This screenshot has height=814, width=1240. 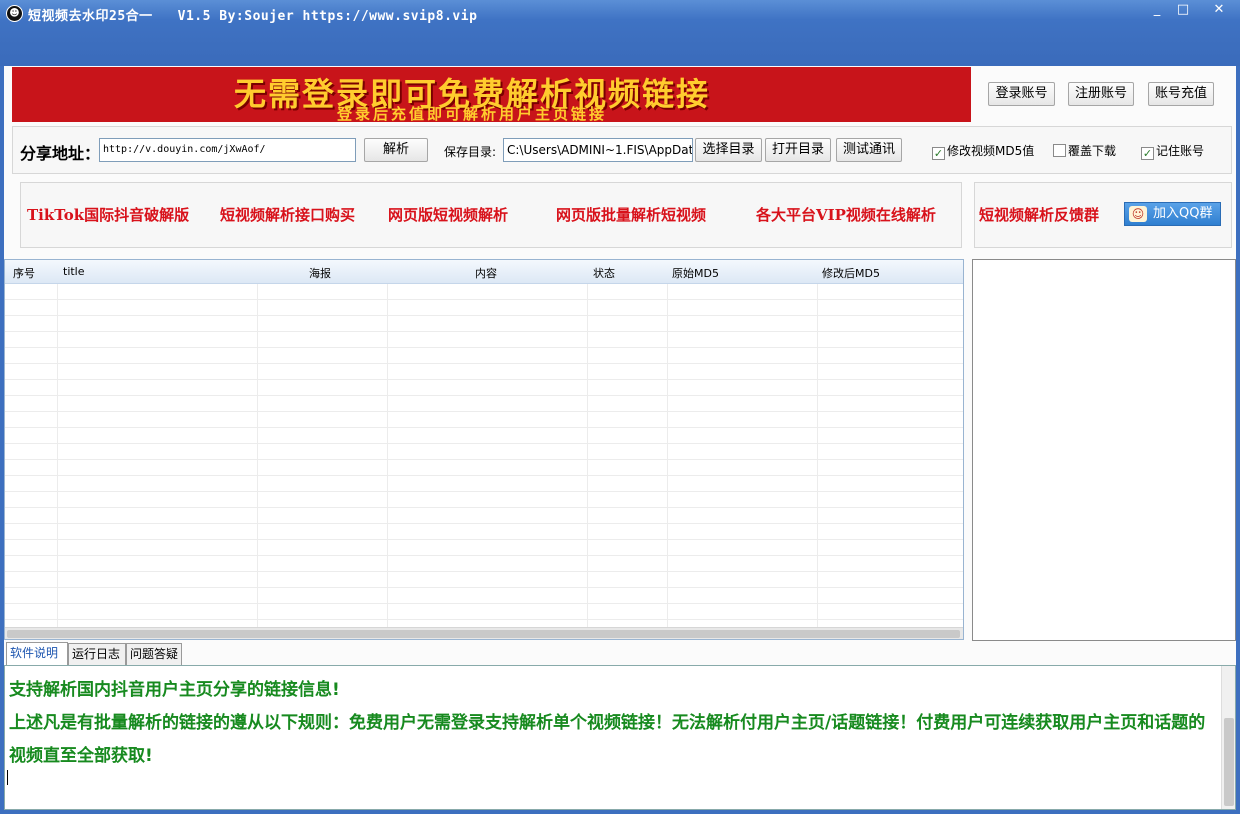 What do you see at coordinates (695, 273) in the screenshot?
I see `column-header-original-md5: 原始MD5` at bounding box center [695, 273].